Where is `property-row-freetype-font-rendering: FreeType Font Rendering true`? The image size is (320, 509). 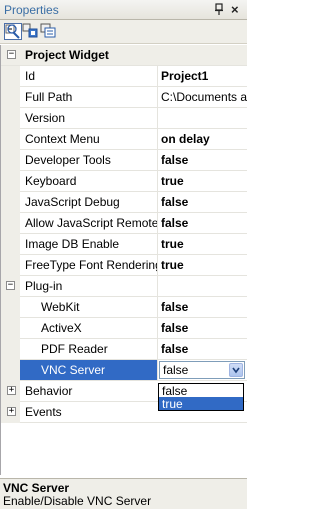 property-row-freetype-font-rendering: FreeType Font Rendering true is located at coordinates (124, 265).